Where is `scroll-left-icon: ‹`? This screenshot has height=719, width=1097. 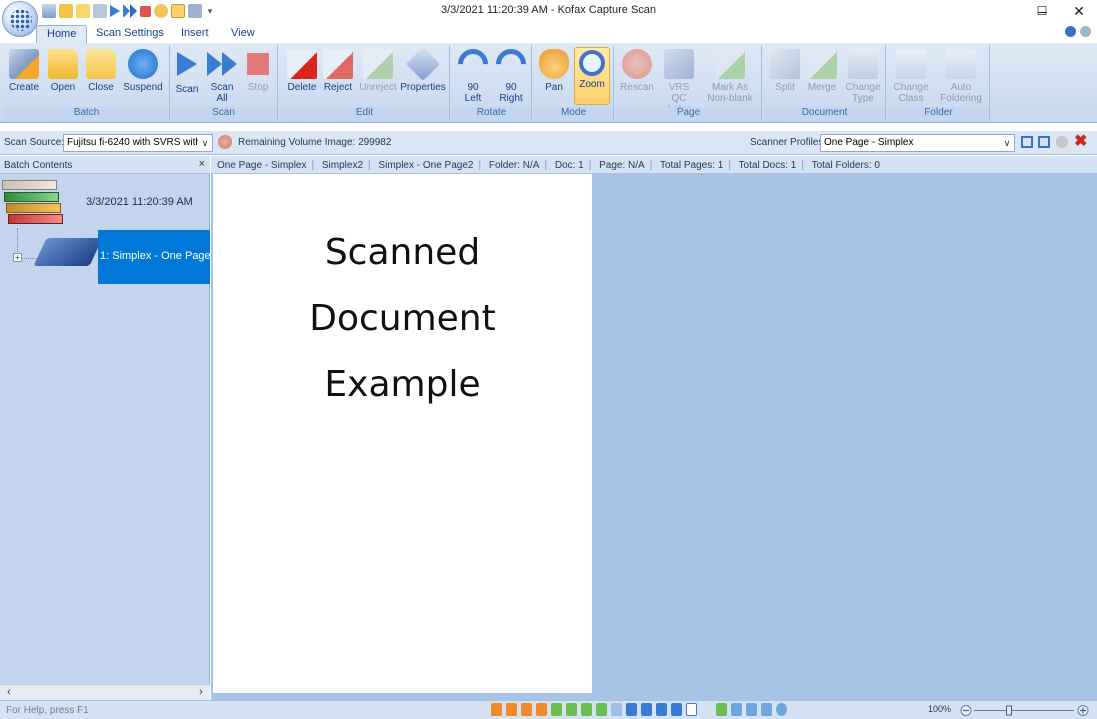
scroll-left-icon: ‹ is located at coordinates (9, 692).